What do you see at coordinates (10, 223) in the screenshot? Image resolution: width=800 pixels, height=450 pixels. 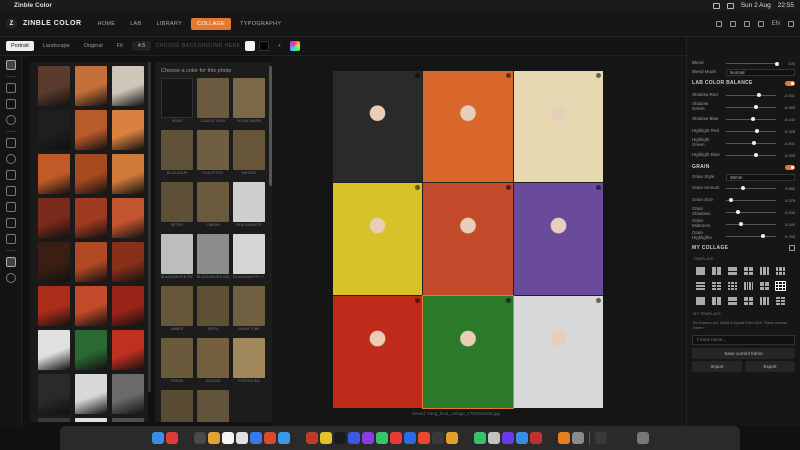 I see `layers-tool-icon` at bounding box center [10, 223].